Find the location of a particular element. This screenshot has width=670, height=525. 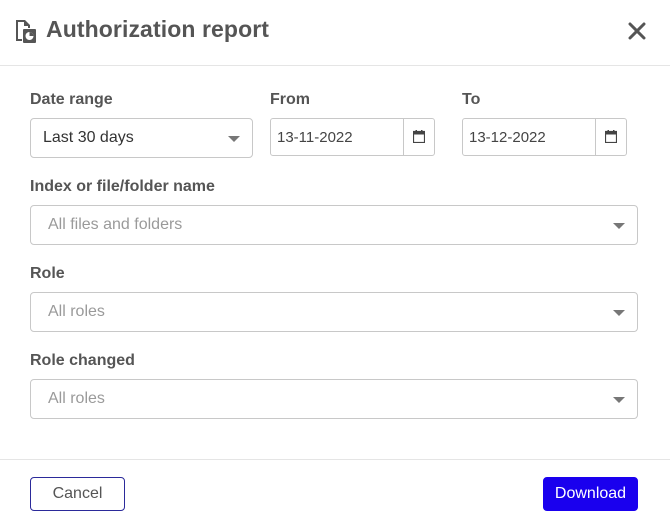

role-placeholder: All roles is located at coordinates (76, 311).